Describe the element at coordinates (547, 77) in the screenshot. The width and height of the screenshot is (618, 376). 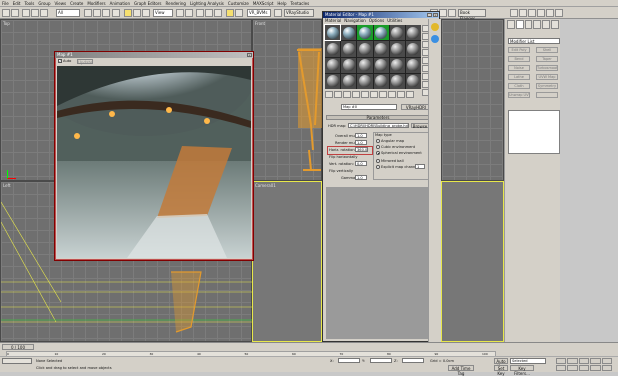
I see `modifier-button: UVW Map` at that location.